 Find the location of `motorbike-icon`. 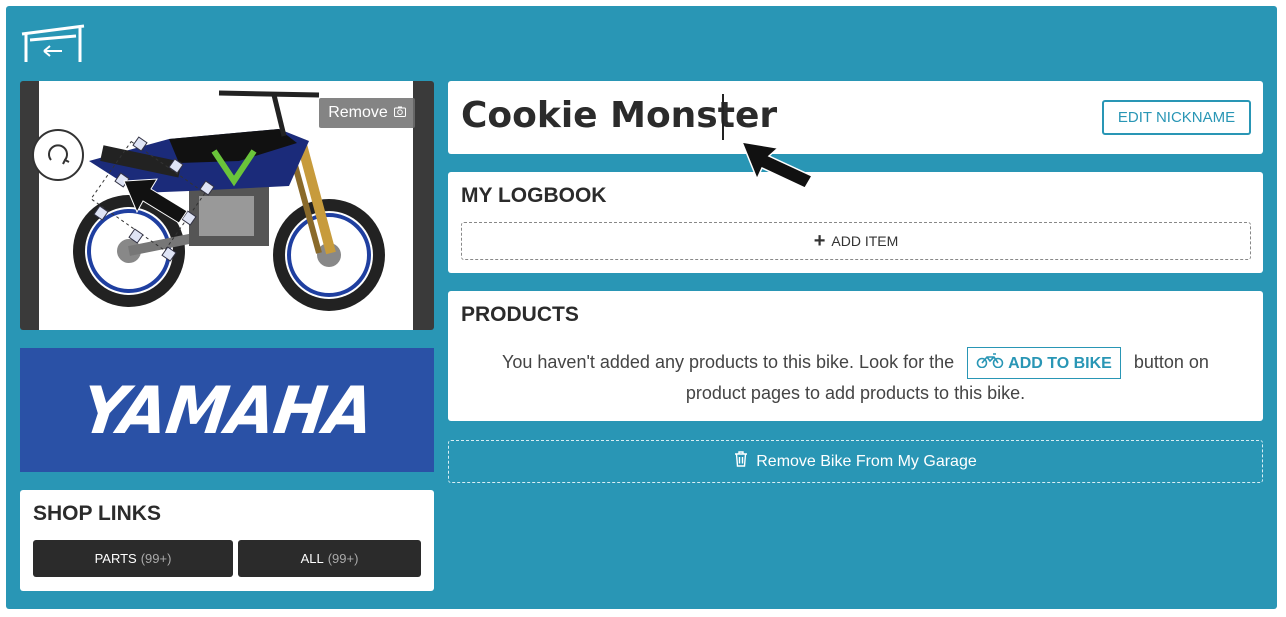

motorbike-icon is located at coordinates (990, 363).